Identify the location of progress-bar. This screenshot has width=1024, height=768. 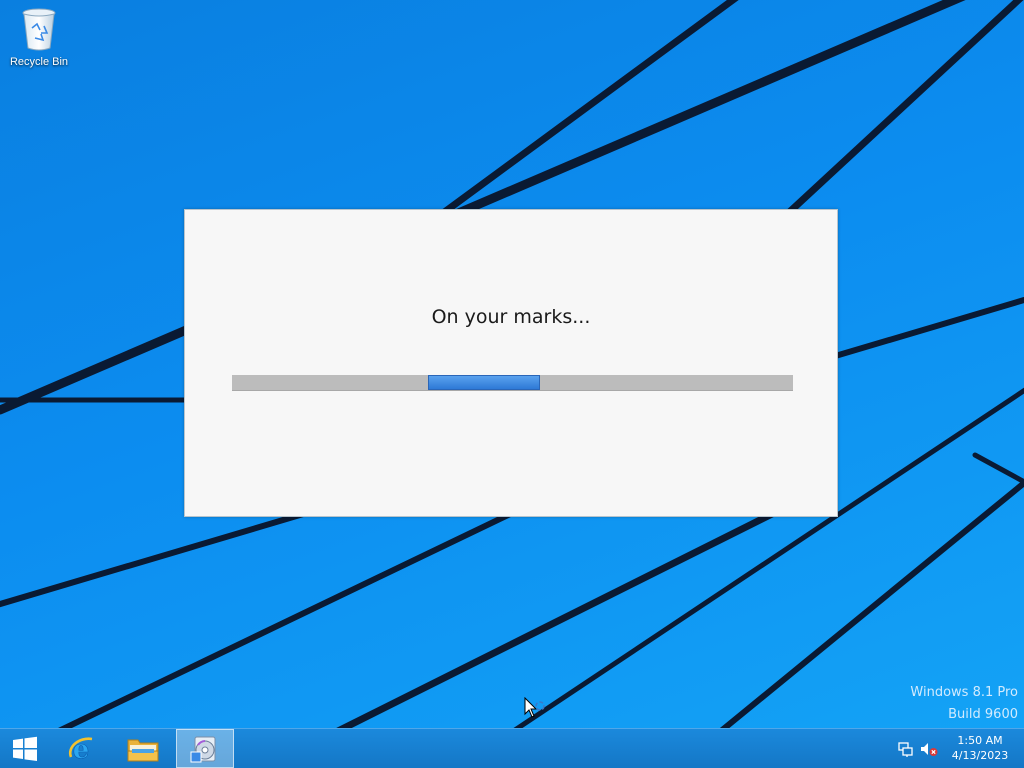
(512, 383).